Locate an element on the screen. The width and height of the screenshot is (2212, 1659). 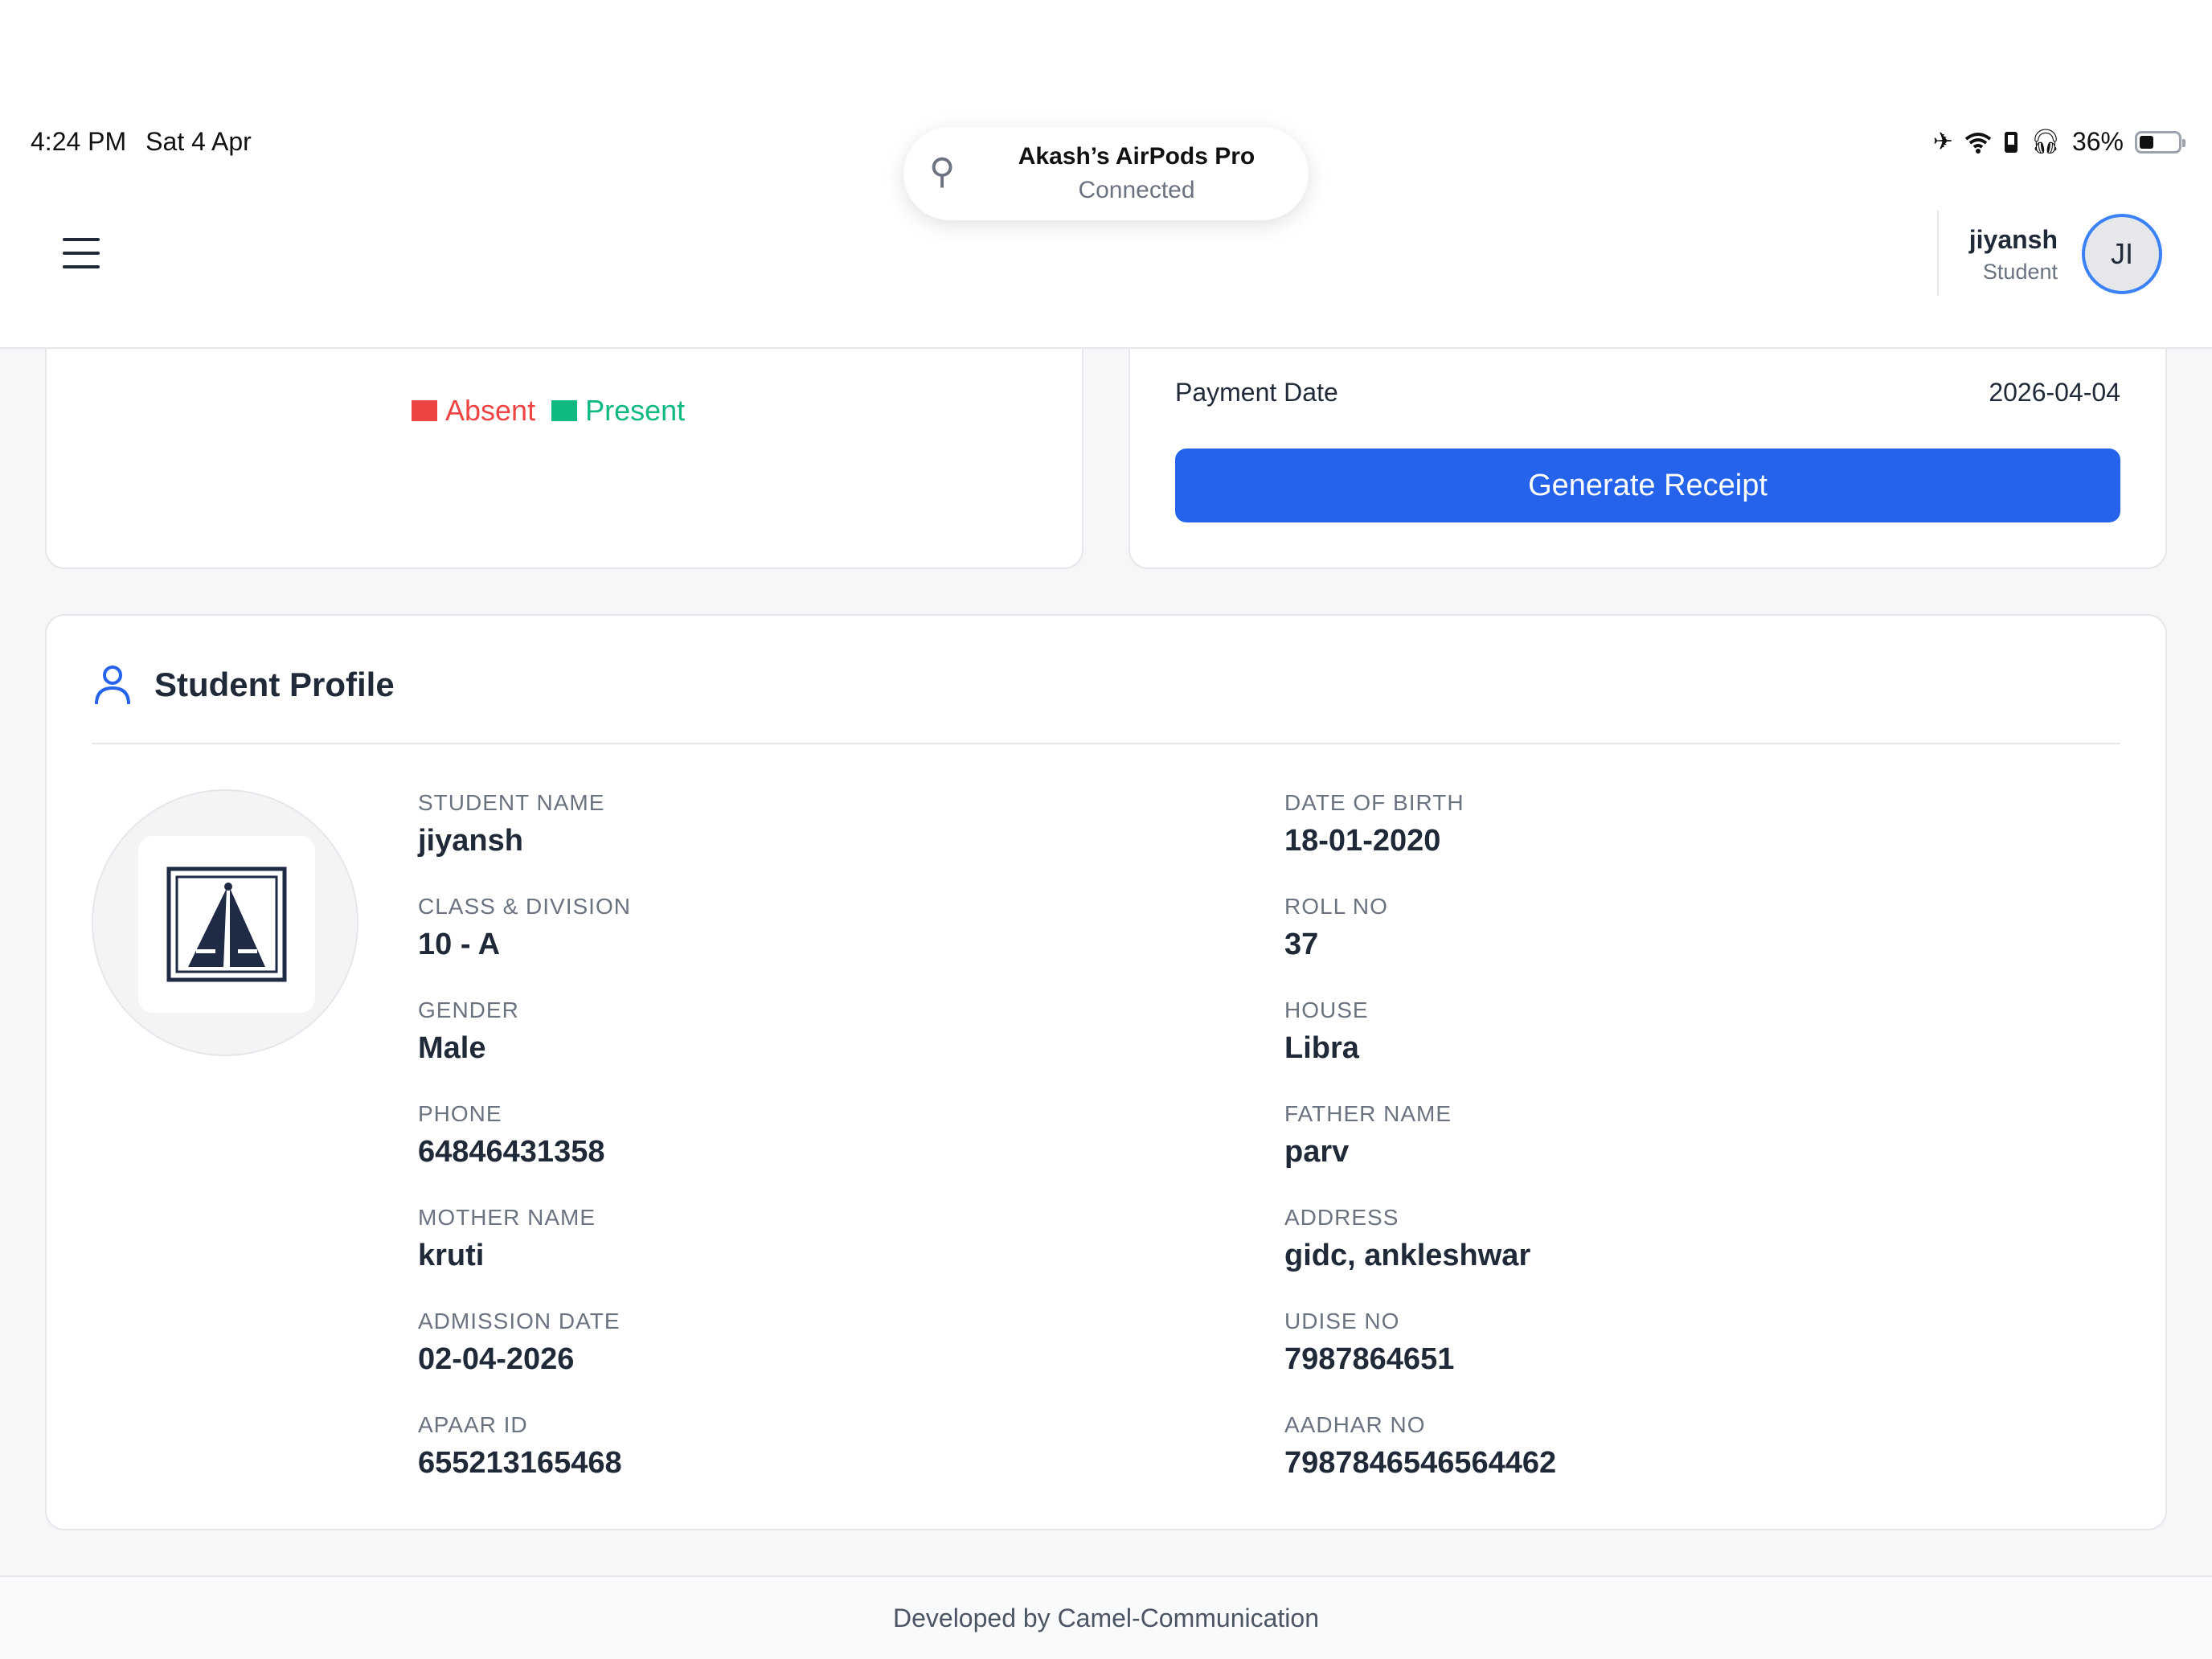
user-role: Student is located at coordinates (2020, 272).